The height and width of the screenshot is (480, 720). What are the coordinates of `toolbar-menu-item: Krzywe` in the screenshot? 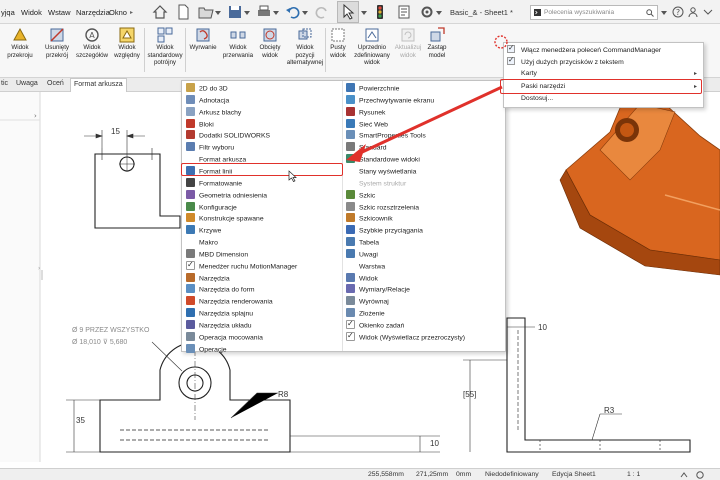 It's located at (203, 231).